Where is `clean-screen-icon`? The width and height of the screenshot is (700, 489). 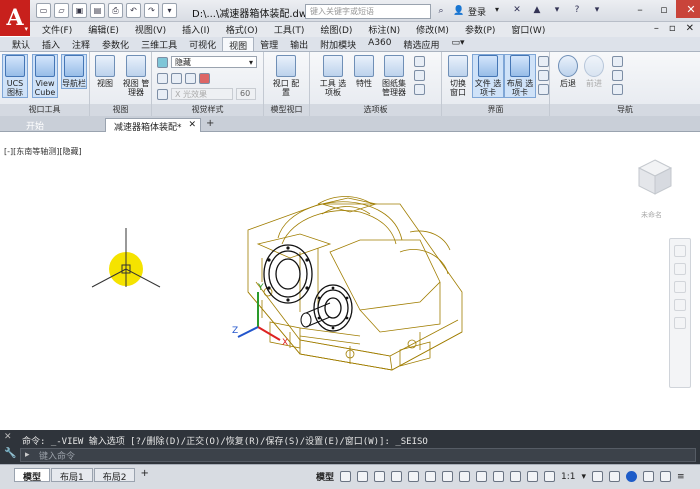
clean-screen-icon is located at coordinates (666, 476).